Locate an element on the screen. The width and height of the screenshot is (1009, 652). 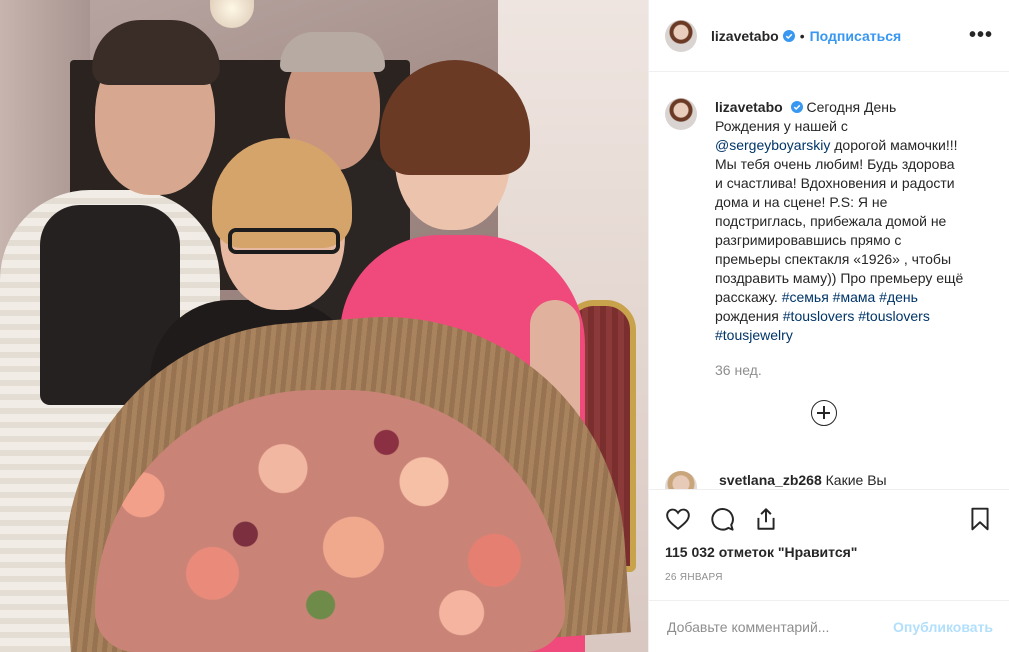
hashtag-link: #день is located at coordinates (898, 297).